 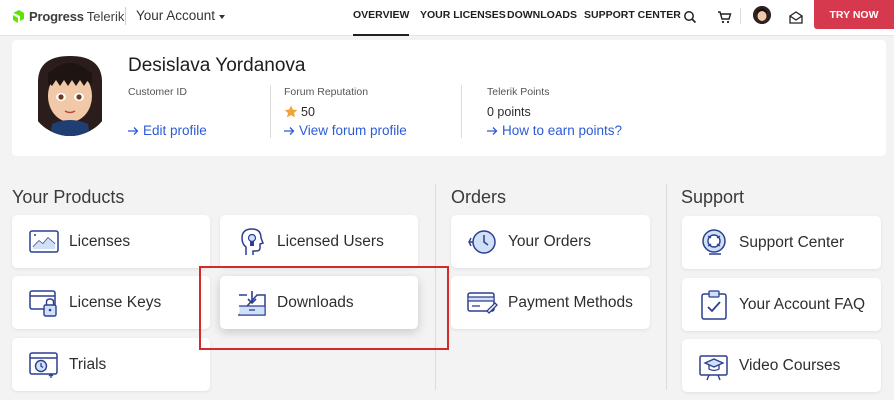 I want to click on your-account-menu: Your Account, so click(x=181, y=15).